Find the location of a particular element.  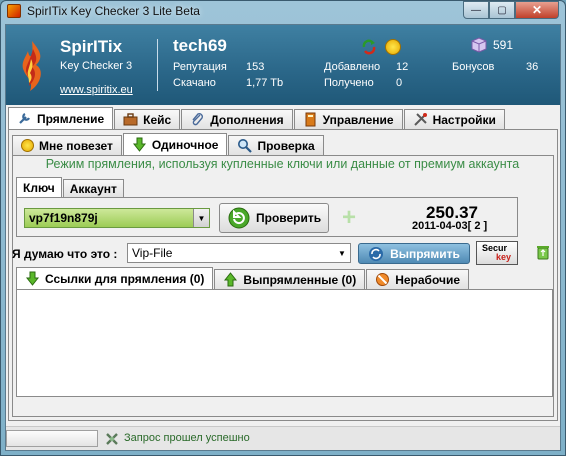

tab-label: Ключ is located at coordinates (39, 187).